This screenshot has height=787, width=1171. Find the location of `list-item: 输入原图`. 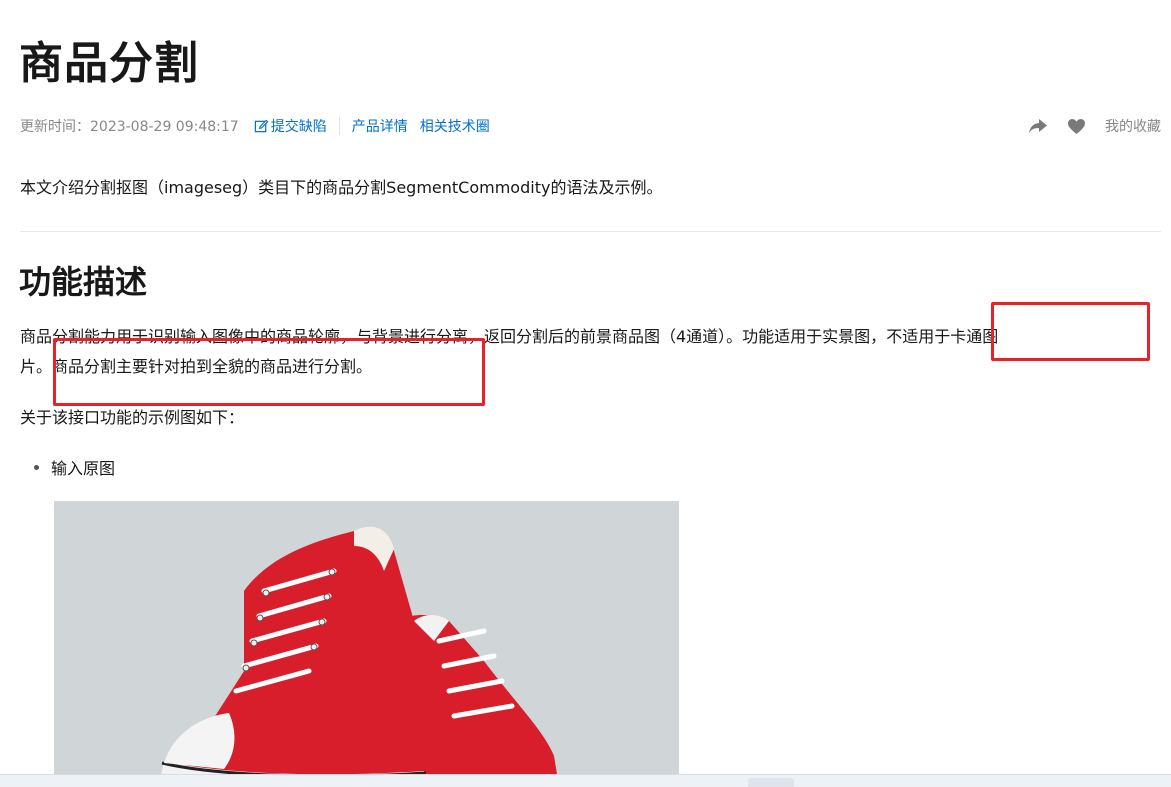

list-item: 输入原图 is located at coordinates (74, 467).